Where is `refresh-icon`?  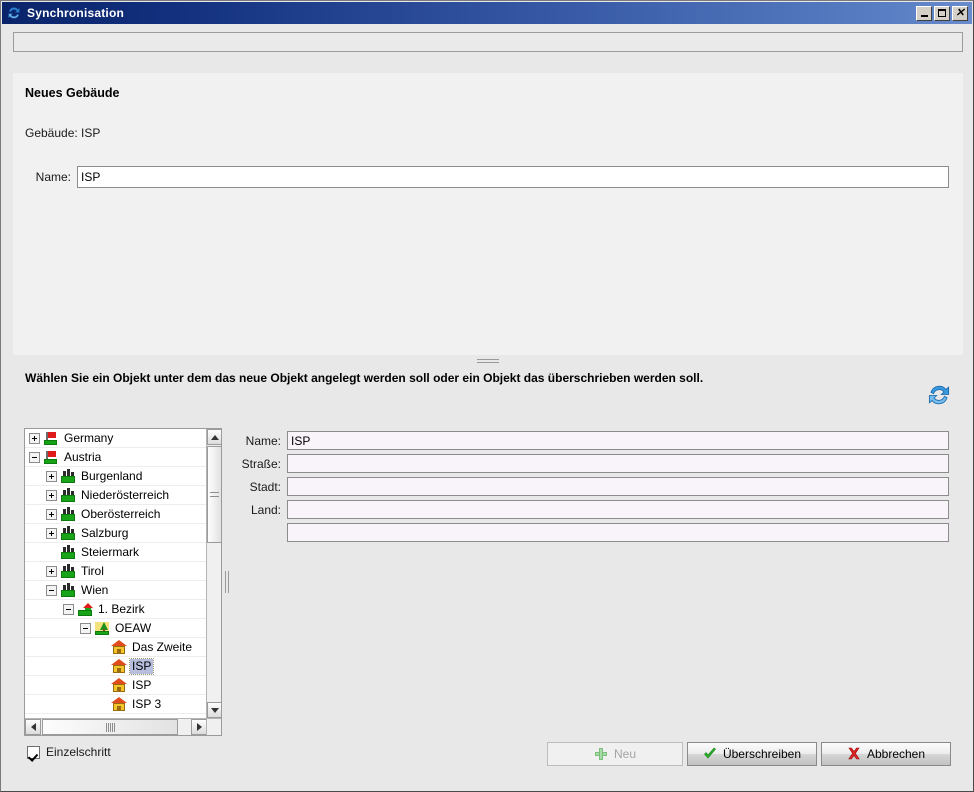
refresh-icon is located at coordinates (939, 395).